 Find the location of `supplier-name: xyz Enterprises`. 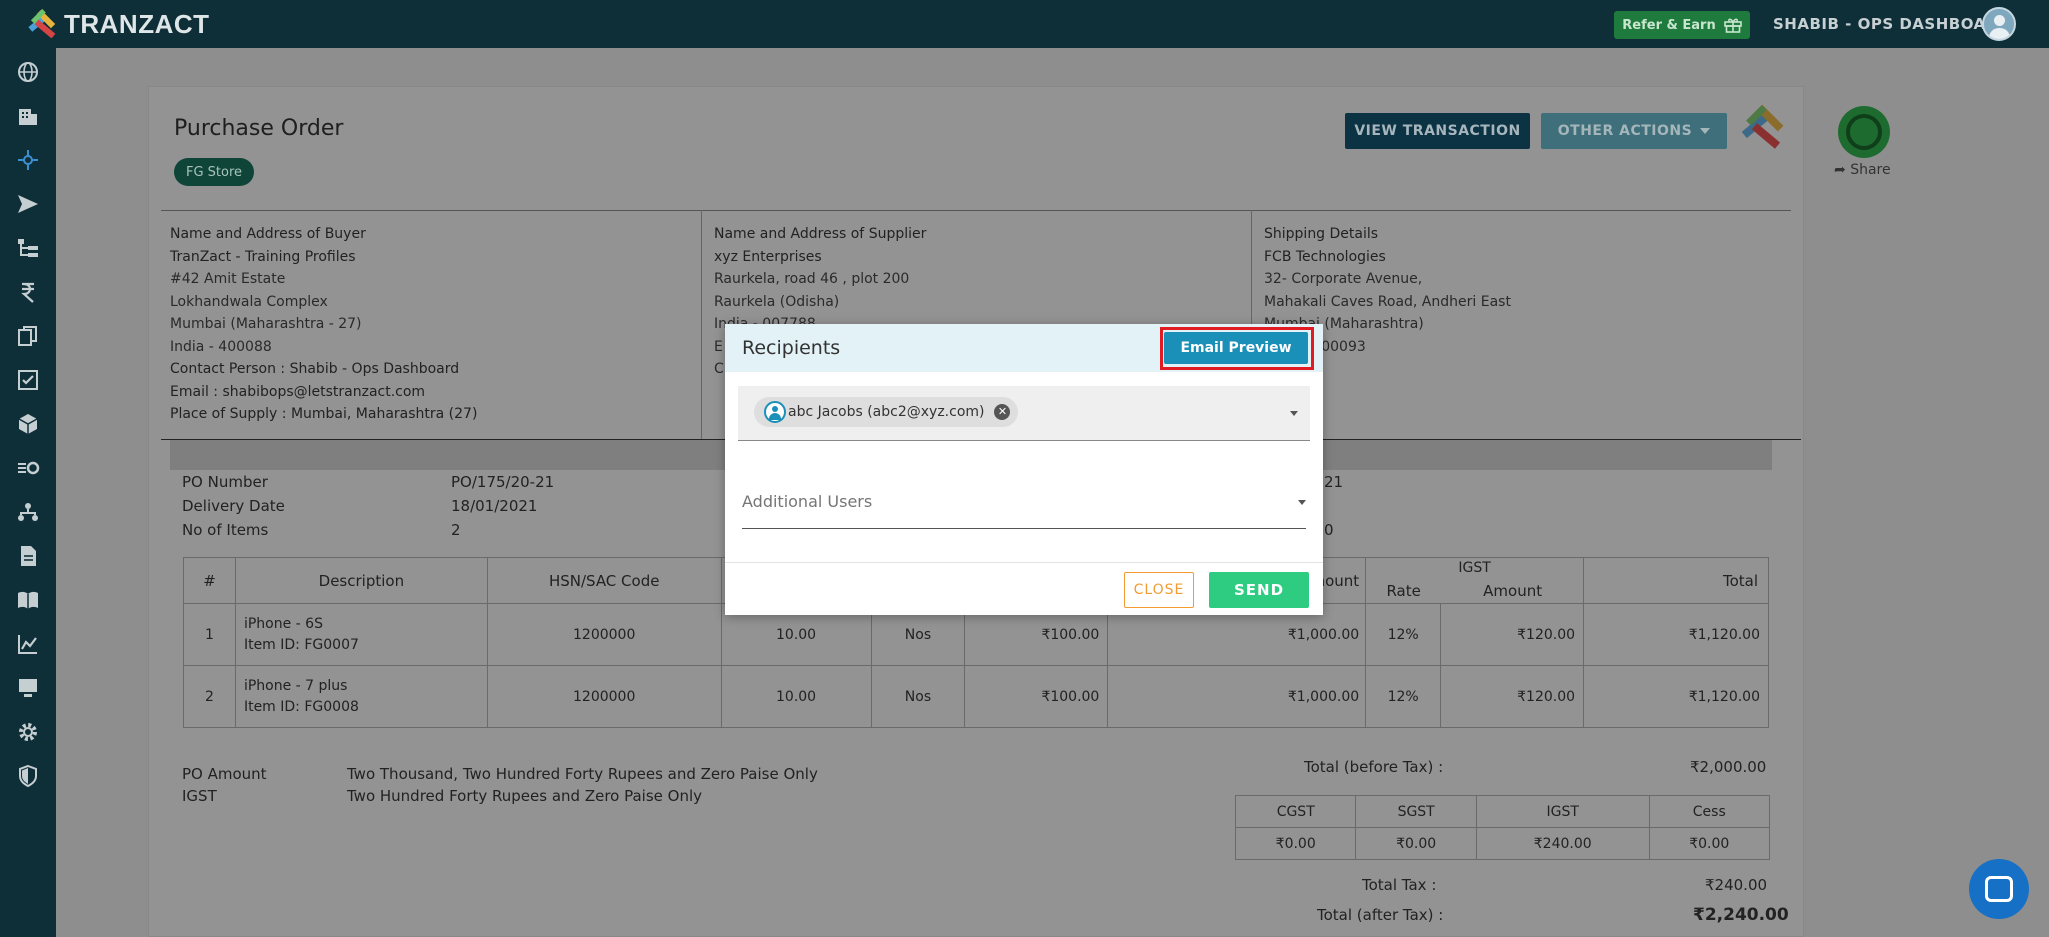

supplier-name: xyz Enterprises is located at coordinates (768, 257).